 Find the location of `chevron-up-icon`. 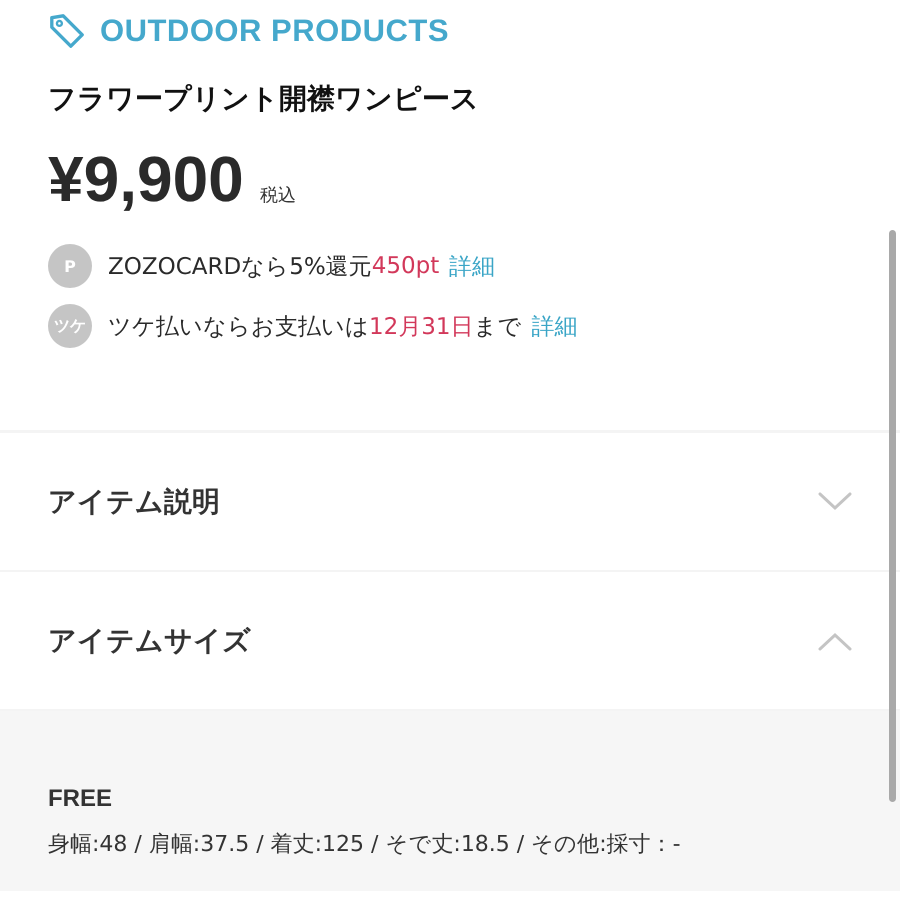

chevron-up-icon is located at coordinates (835, 640).